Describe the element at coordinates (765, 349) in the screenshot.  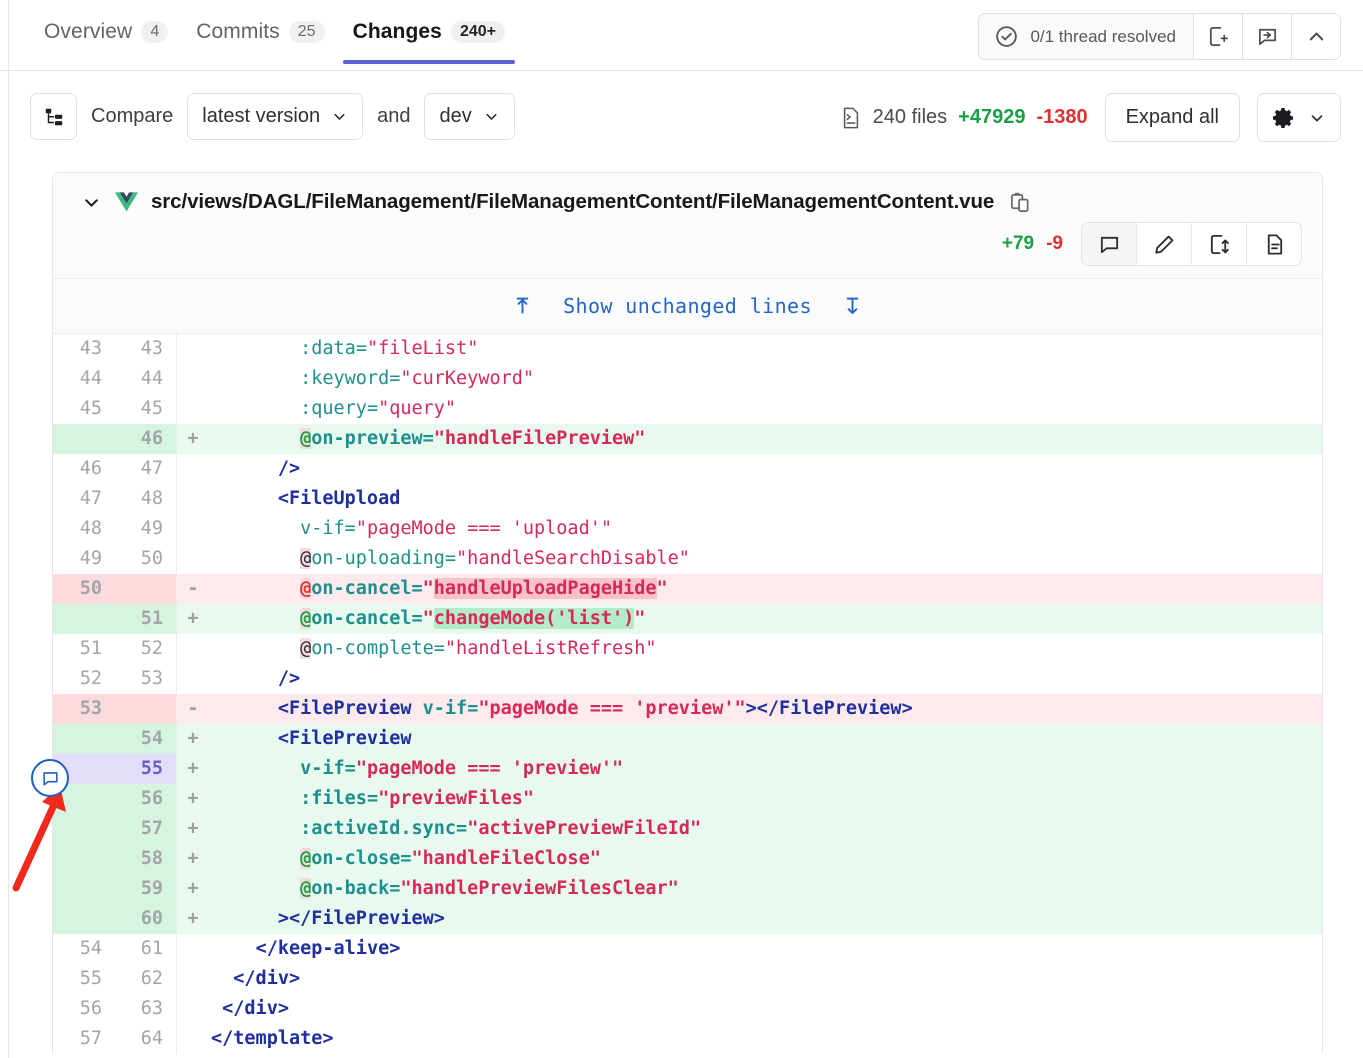
I see `diff-source-line: :data="fileList"` at that location.